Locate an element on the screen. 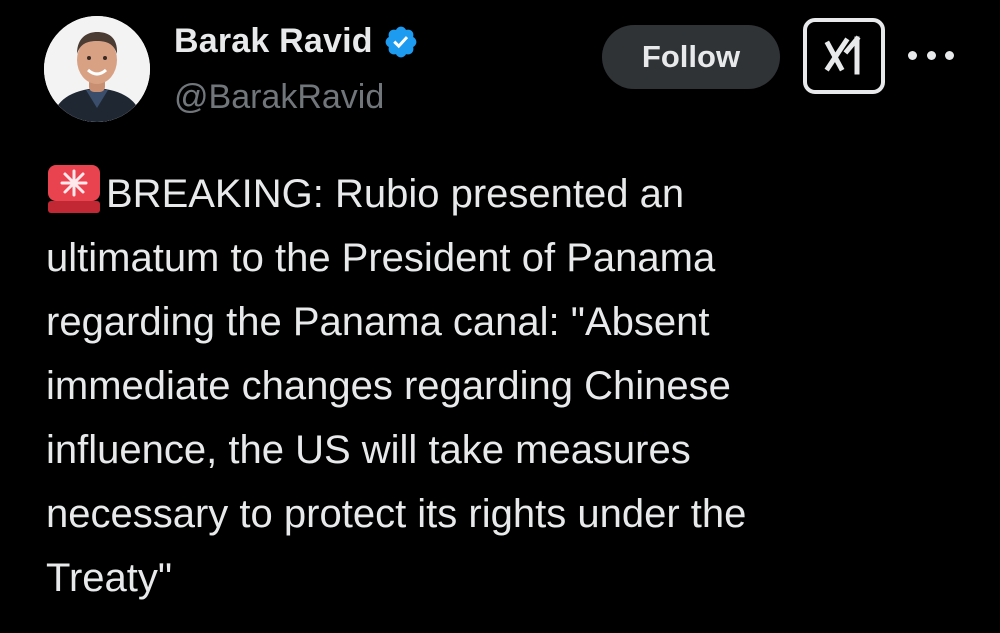  grok-icon is located at coordinates (842, 55).